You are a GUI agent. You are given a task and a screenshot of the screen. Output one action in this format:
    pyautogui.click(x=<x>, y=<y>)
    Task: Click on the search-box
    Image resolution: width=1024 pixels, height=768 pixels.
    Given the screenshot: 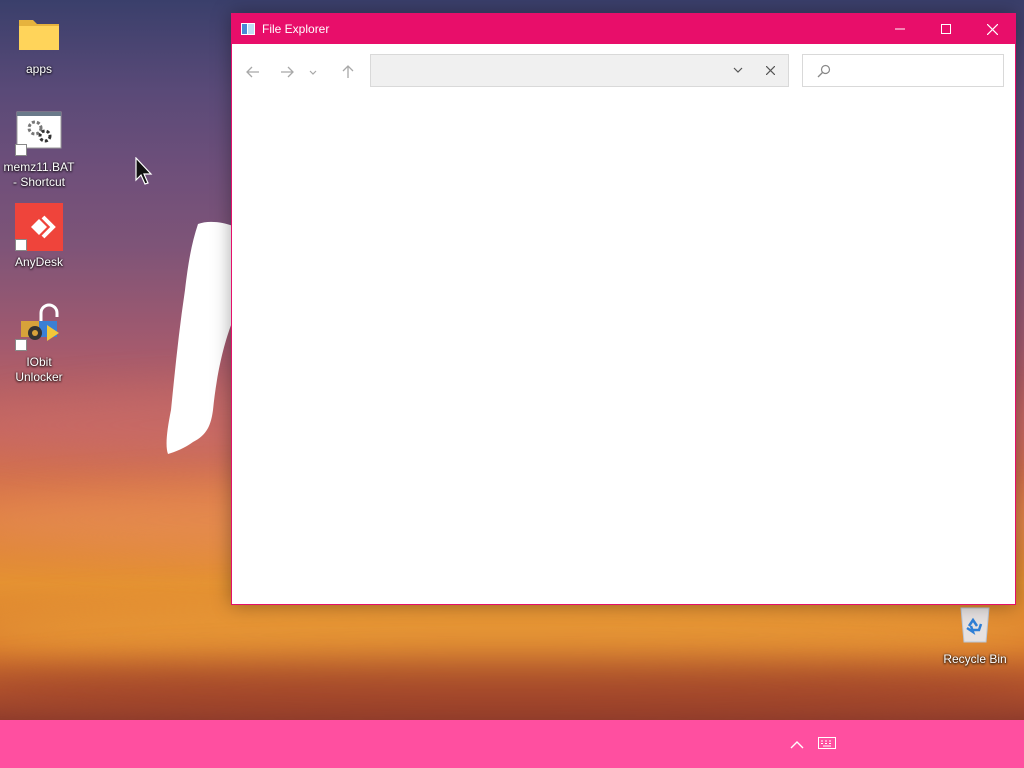 What is the action you would take?
    pyautogui.click(x=903, y=70)
    